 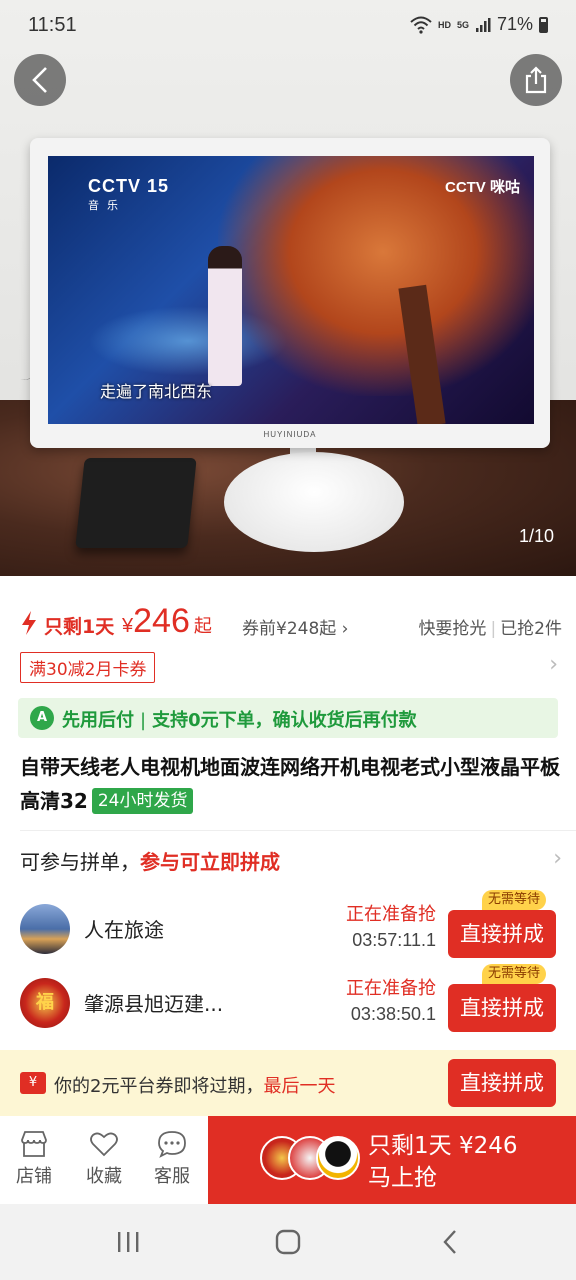 I want to click on buyer-avatars, so click(x=310, y=1160).